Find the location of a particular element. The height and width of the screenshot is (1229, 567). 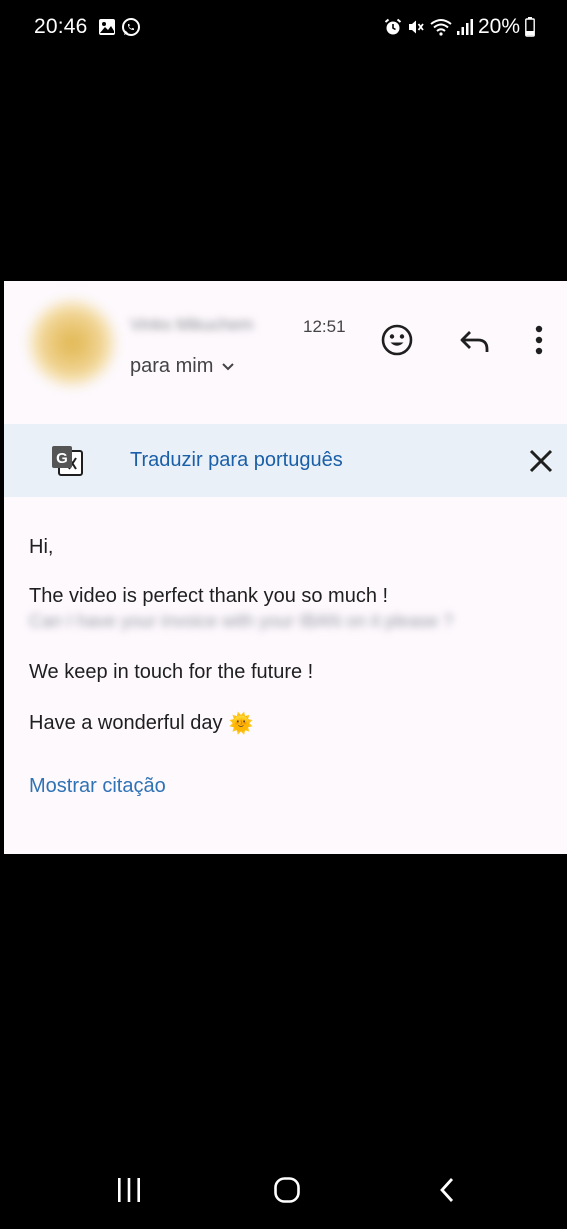

back-button is located at coordinates (447, 1192).